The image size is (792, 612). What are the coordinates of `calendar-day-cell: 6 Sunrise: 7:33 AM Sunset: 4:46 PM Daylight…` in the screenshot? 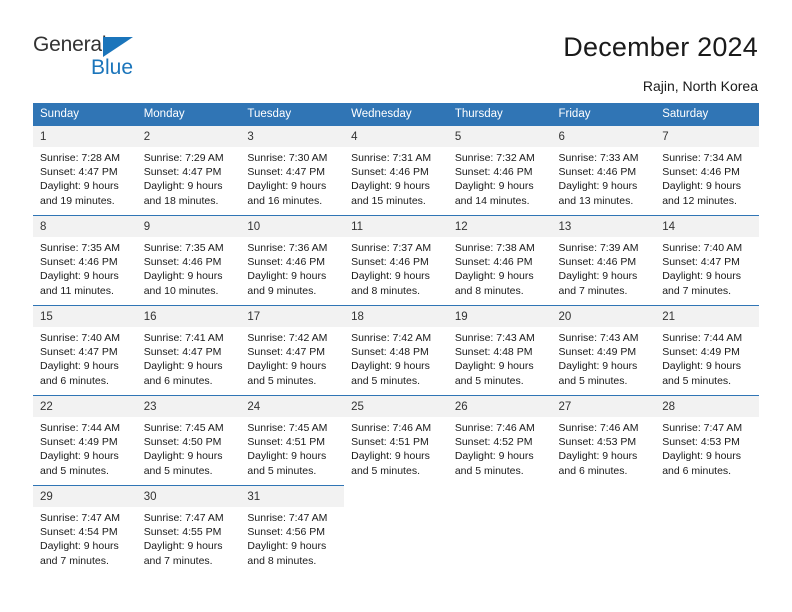 It's located at (603, 170).